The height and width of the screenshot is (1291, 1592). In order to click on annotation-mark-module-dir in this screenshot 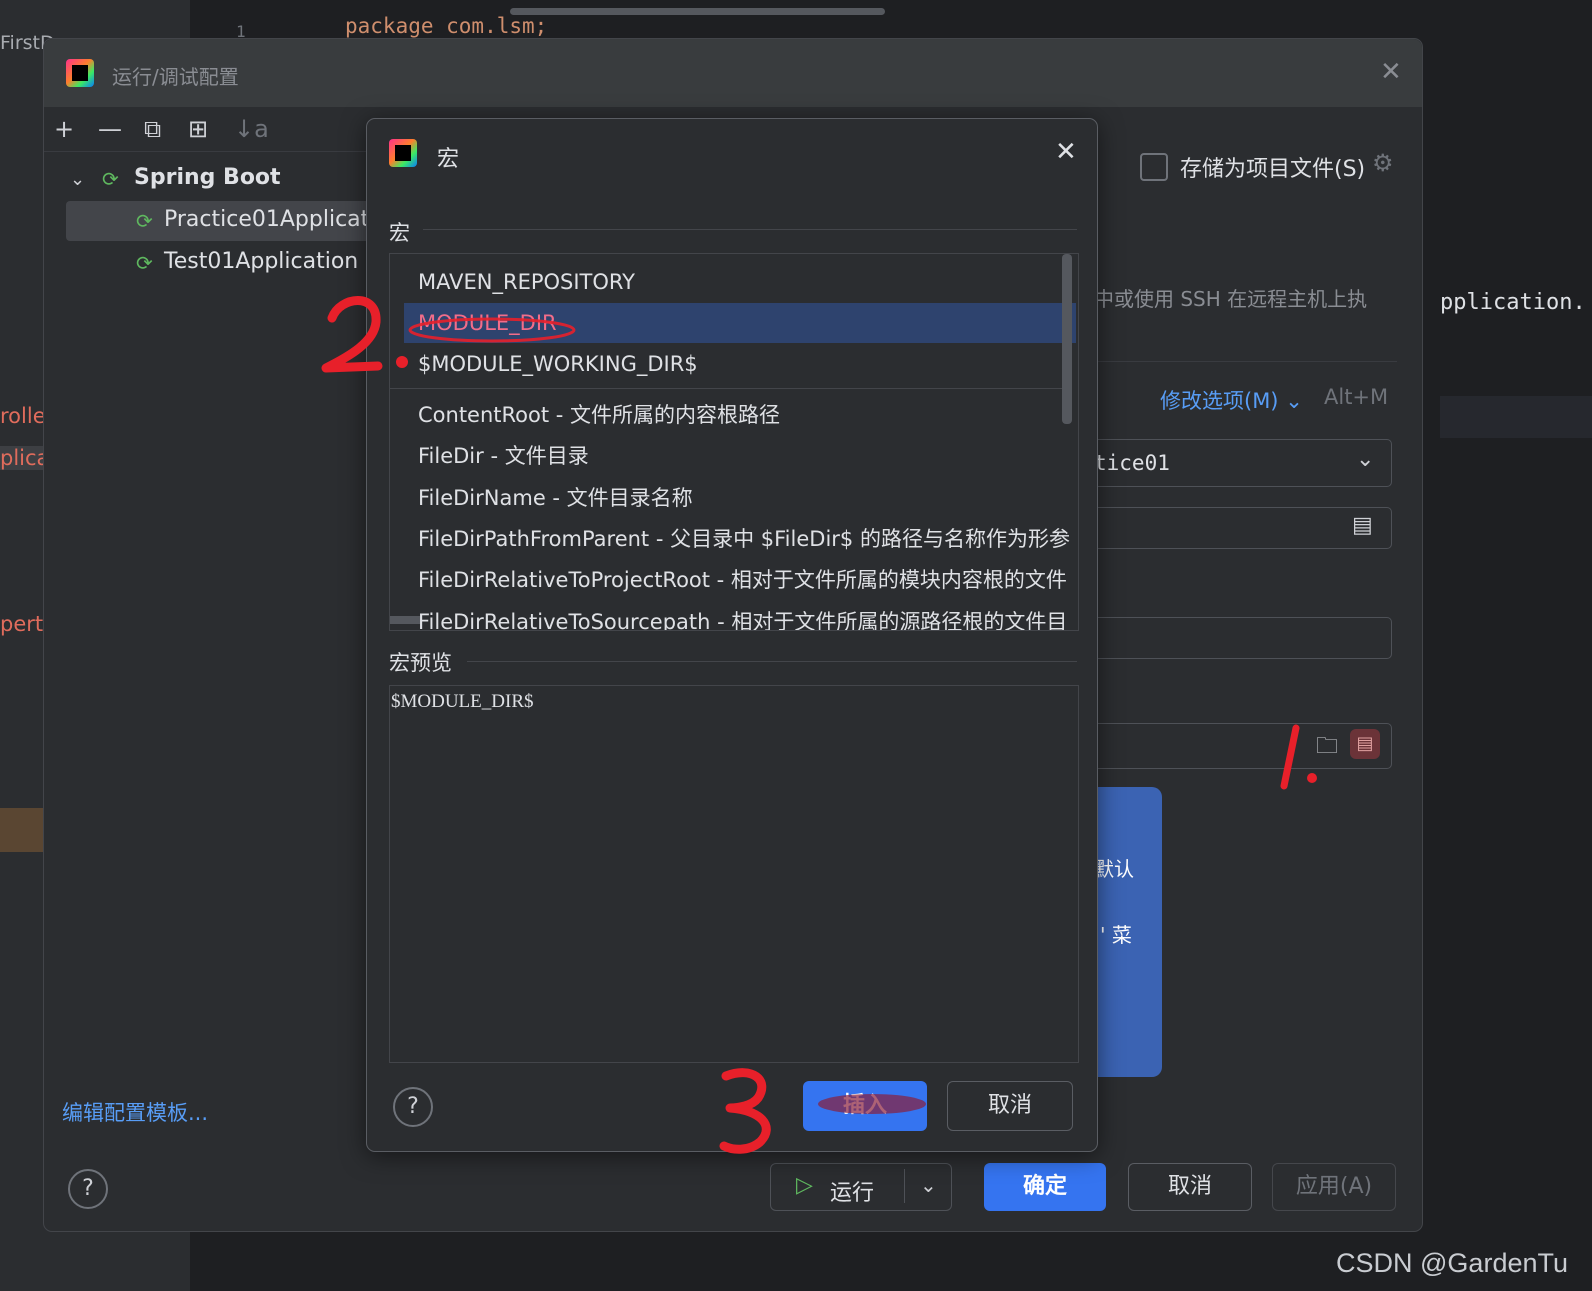, I will do `click(492, 330)`.